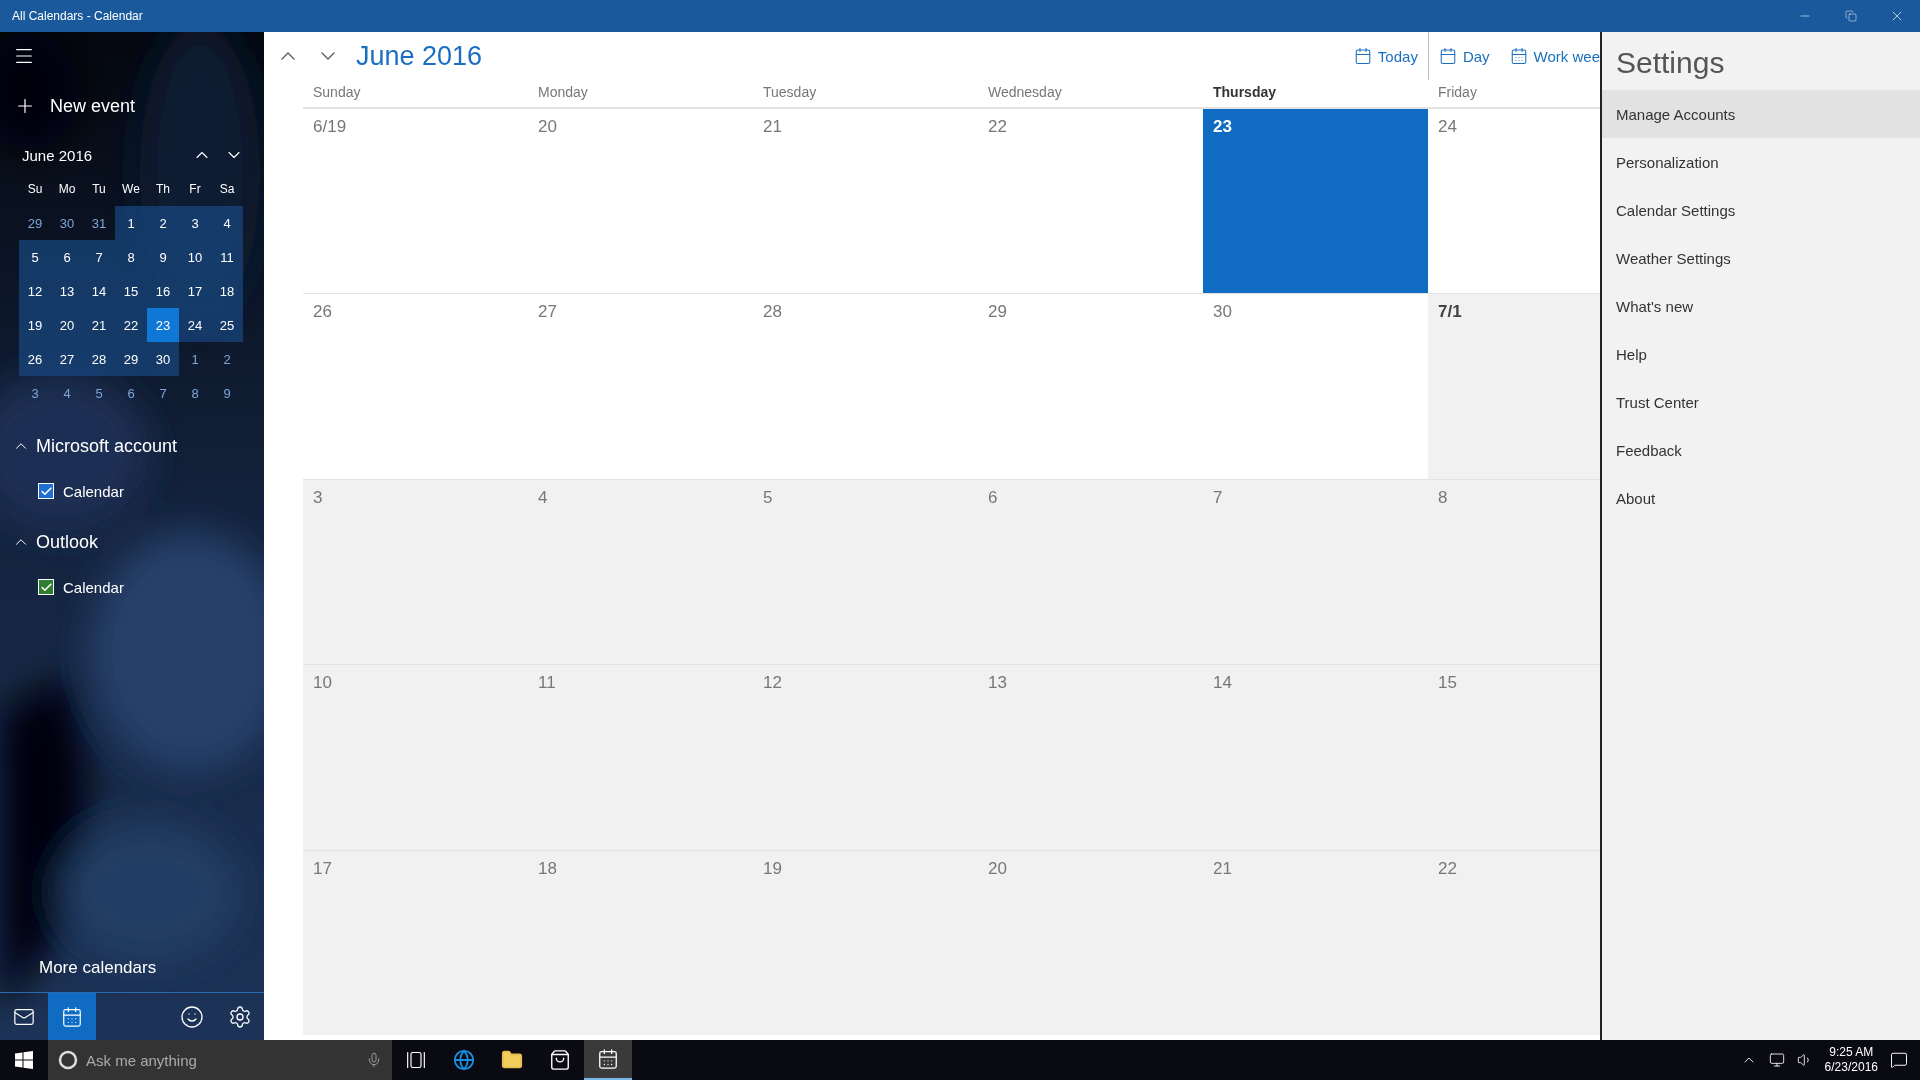 This screenshot has width=1920, height=1080. I want to click on settings-icon, so click(240, 1017).